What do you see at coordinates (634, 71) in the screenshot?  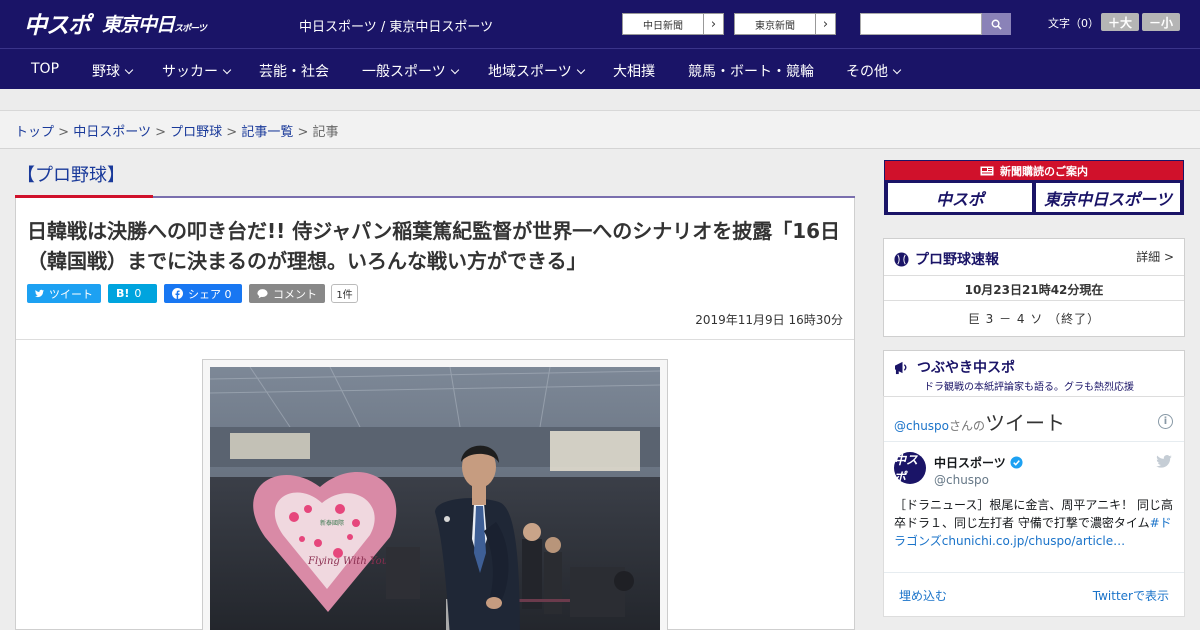 I see `nav-item-sumo: 大相撲` at bounding box center [634, 71].